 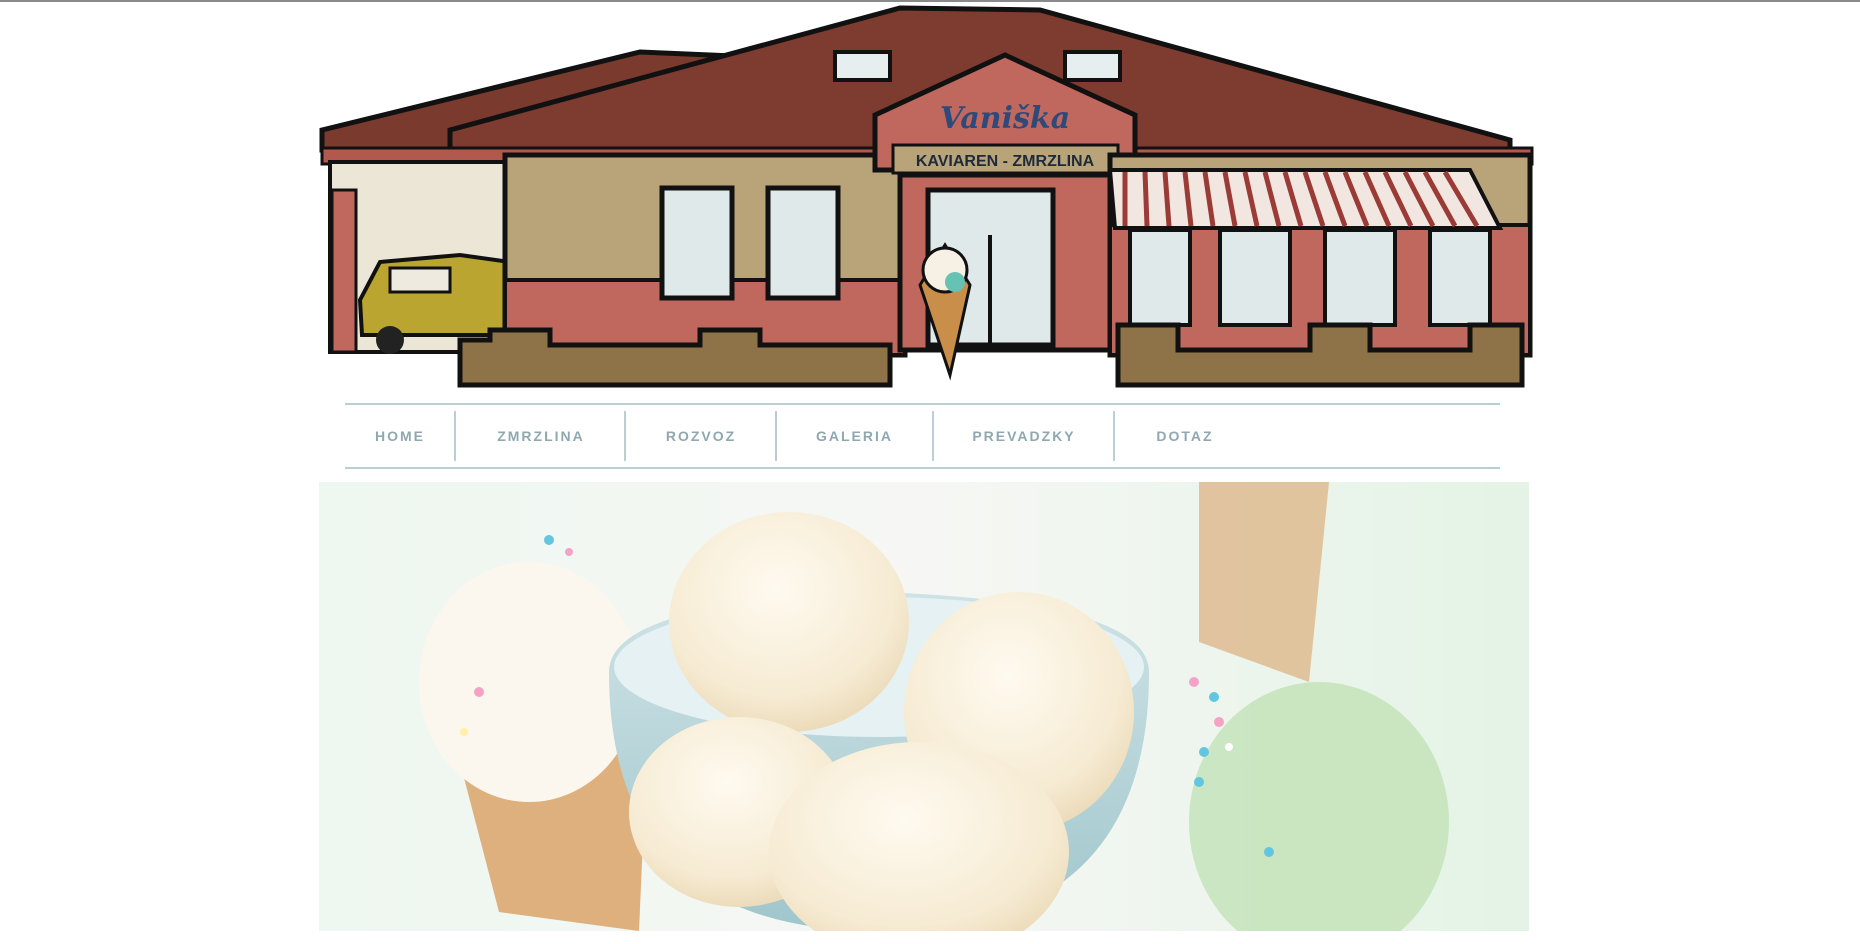 What do you see at coordinates (701, 436) in the screenshot?
I see `nav-item-rozvoz: ROZVOZ` at bounding box center [701, 436].